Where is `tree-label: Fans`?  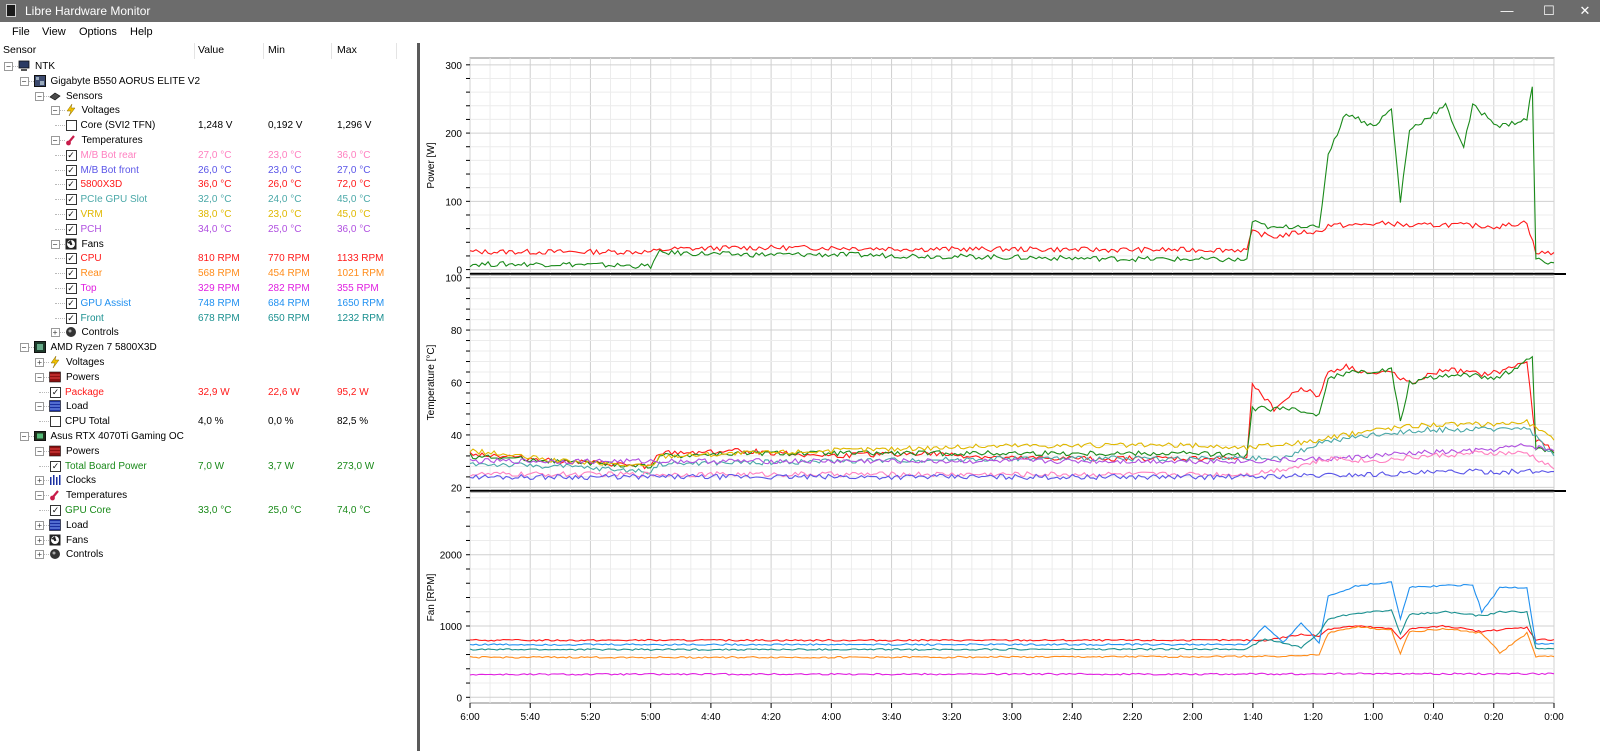
tree-label: Fans is located at coordinates (92, 244).